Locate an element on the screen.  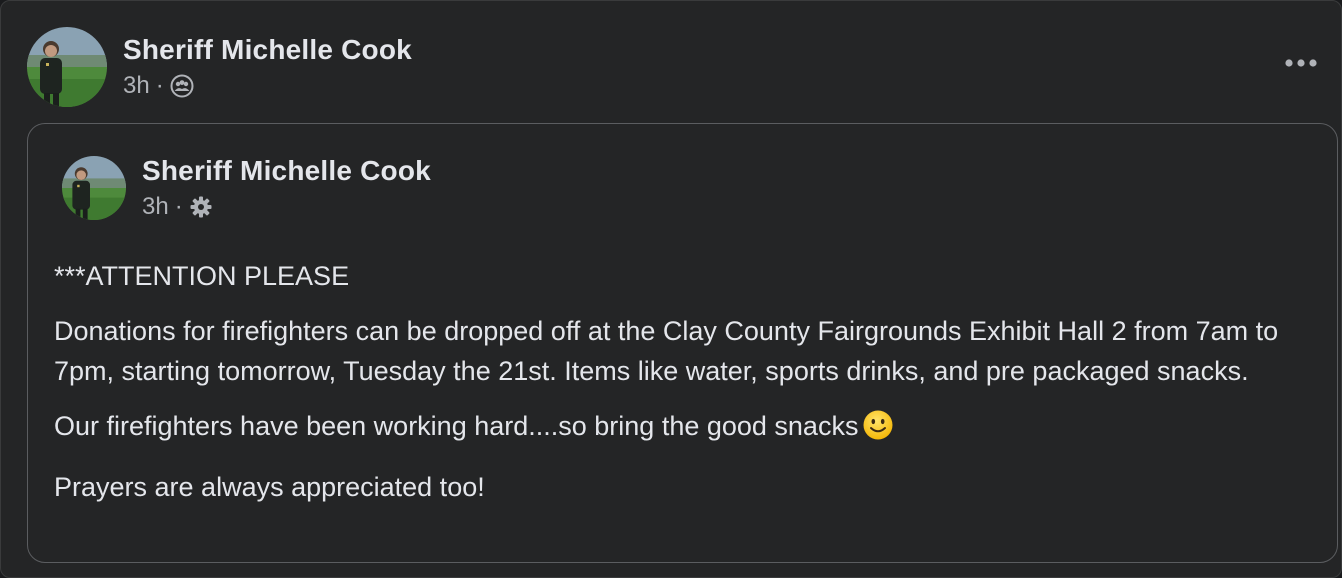
shared-author-avatar is located at coordinates (94, 188).